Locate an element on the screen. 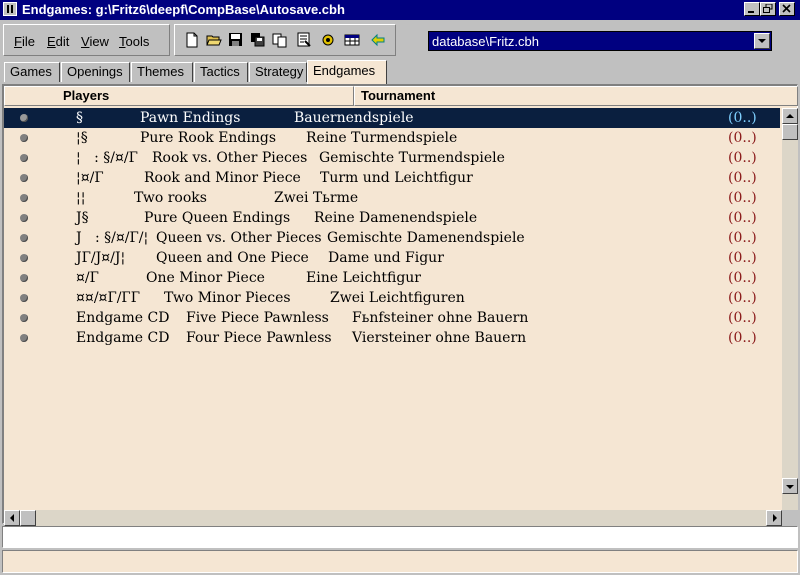  row-english-name: Rook and Minor Piece is located at coordinates (222, 178).